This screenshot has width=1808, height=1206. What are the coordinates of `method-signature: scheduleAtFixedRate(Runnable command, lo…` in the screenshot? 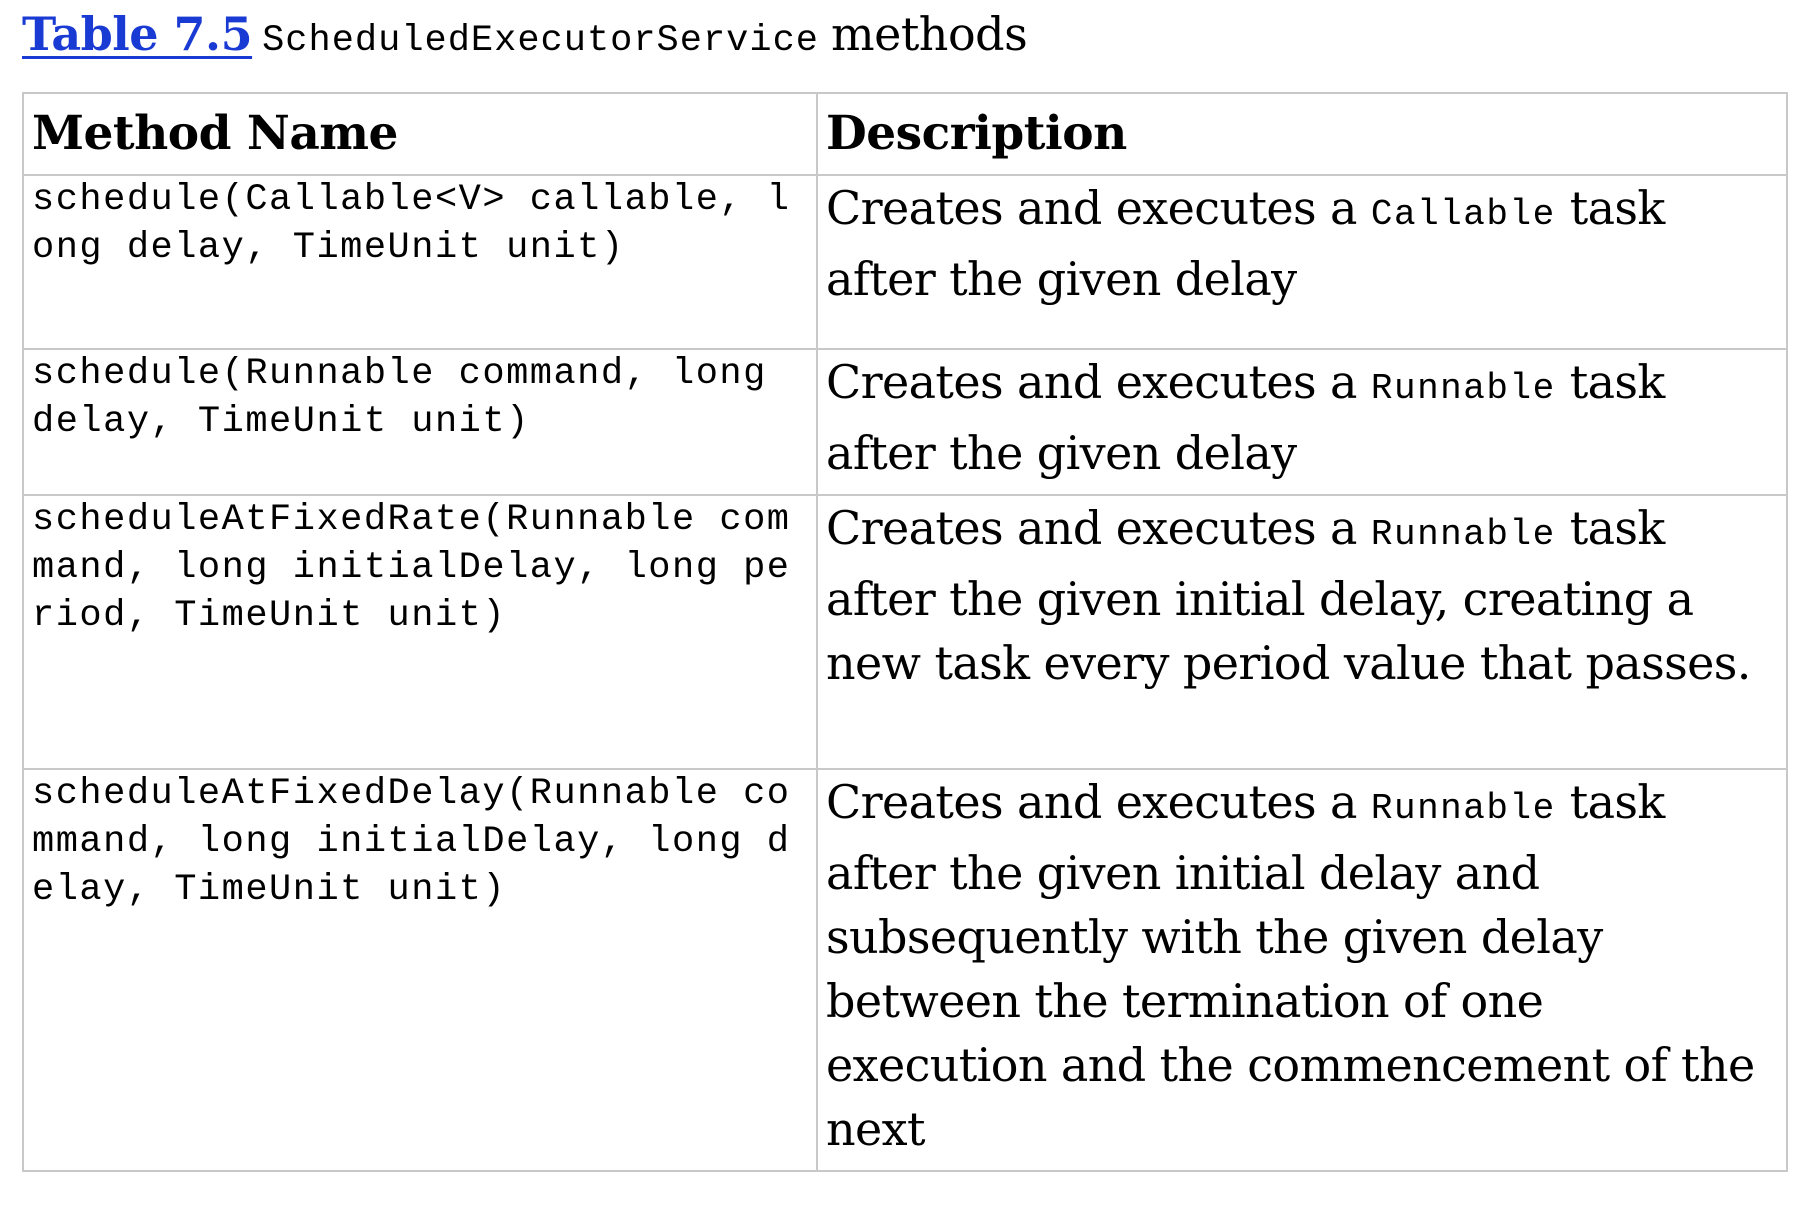 It's located at (420, 632).